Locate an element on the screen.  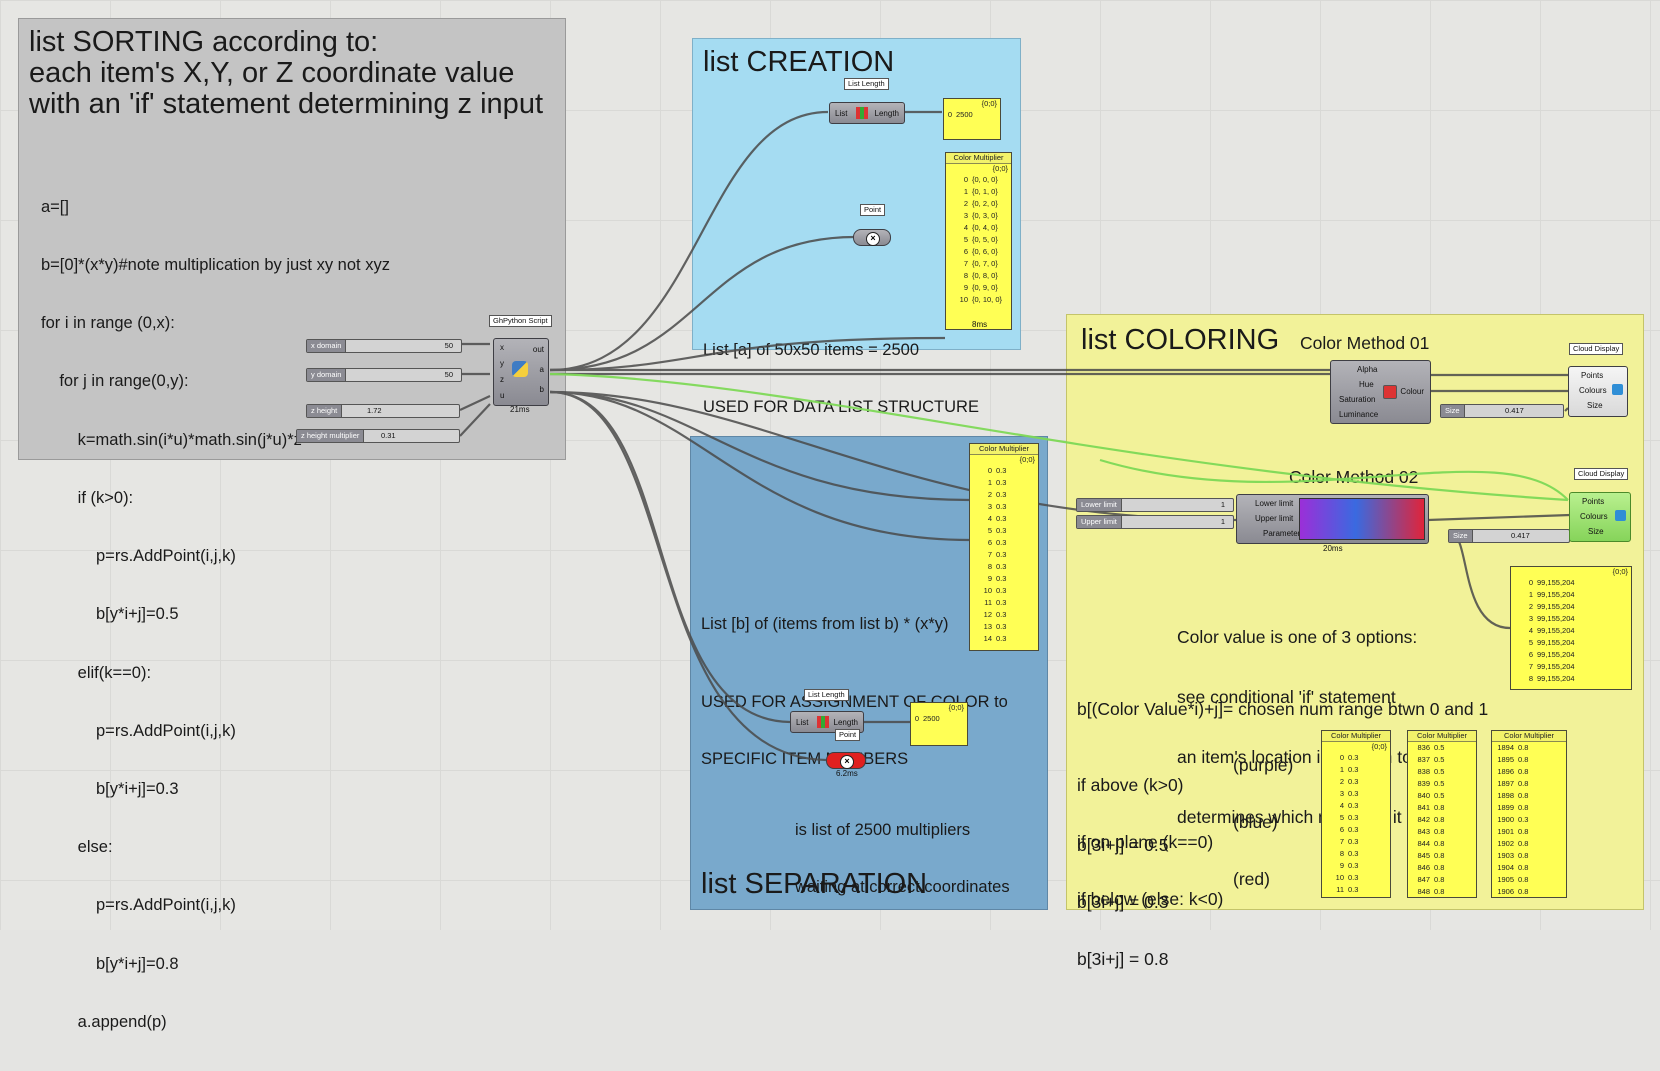
gradient-bar is located at coordinates (1362, 519).